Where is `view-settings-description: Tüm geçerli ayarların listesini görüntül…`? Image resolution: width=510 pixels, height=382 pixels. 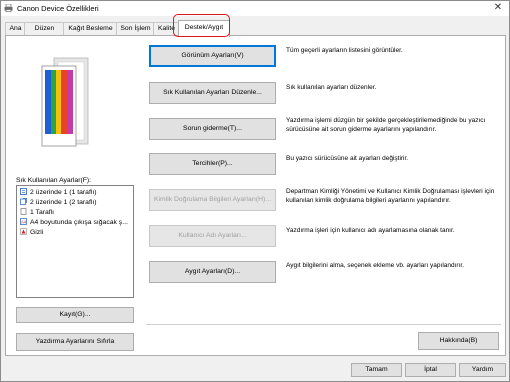
view-settings-description: Tüm geçerli ayarların listesini görüntül… is located at coordinates (344, 50).